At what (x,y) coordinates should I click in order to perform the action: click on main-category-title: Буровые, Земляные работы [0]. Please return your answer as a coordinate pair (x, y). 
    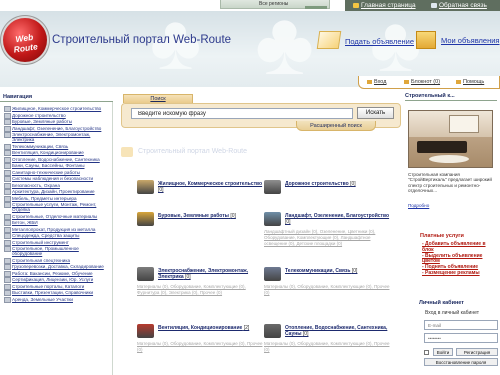
    Looking at the image, I should click on (210, 216).